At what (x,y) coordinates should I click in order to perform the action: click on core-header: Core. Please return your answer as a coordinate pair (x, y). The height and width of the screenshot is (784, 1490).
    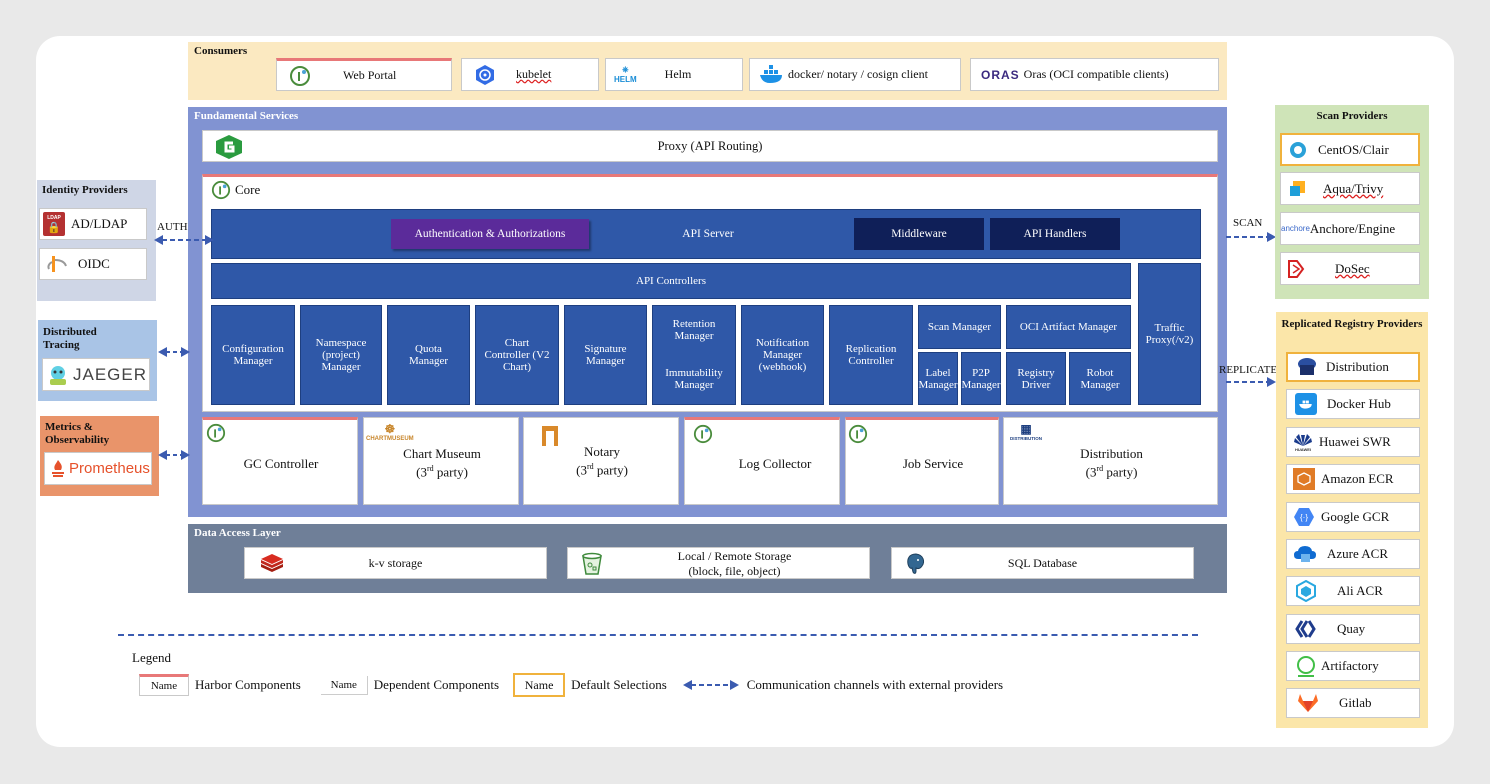
    Looking at the image, I should click on (235, 190).